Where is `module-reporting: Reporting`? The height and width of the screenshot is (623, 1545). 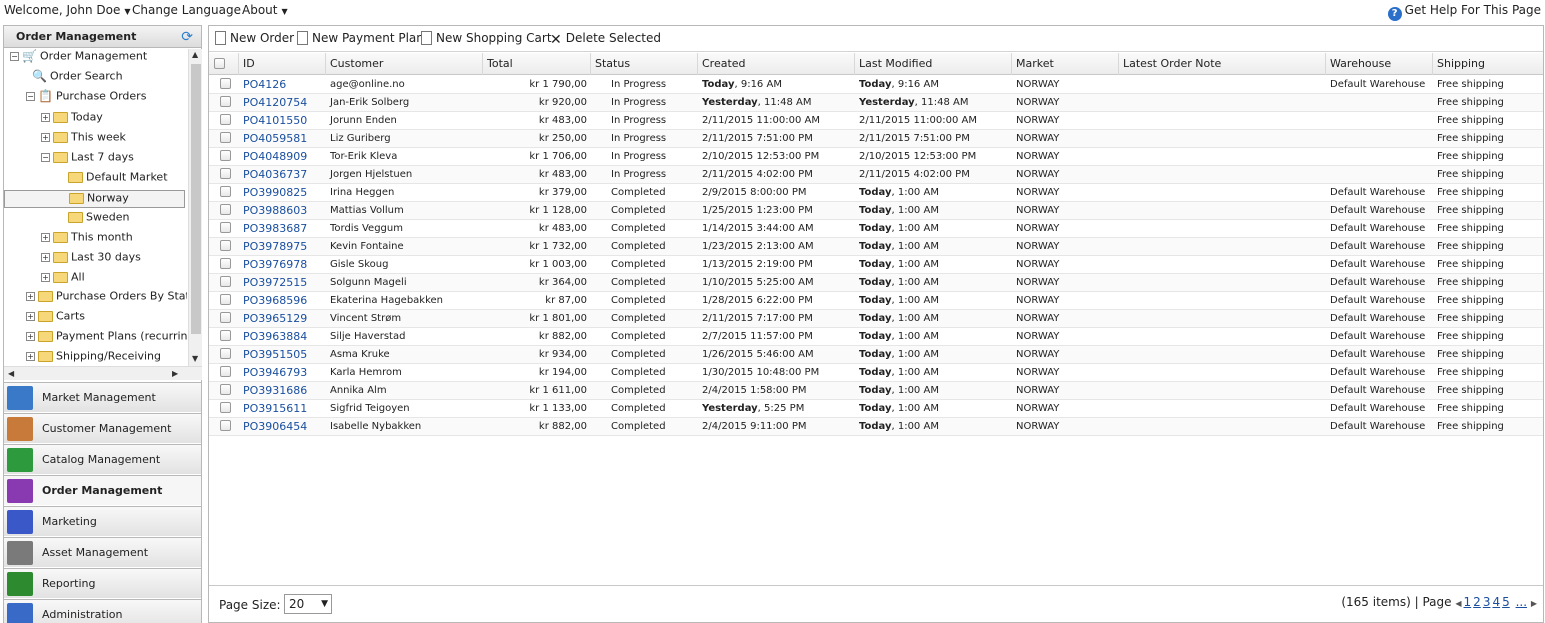
module-reporting: Reporting is located at coordinates (102, 583).